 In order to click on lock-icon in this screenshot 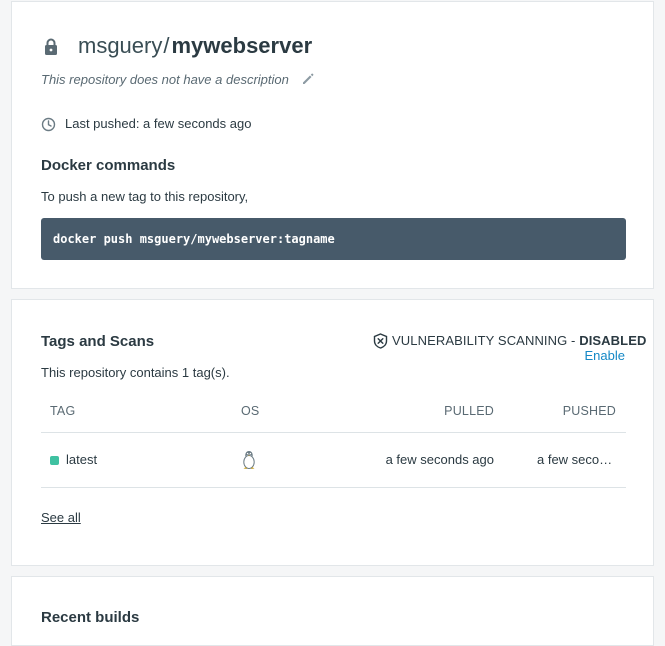, I will do `click(51, 46)`.